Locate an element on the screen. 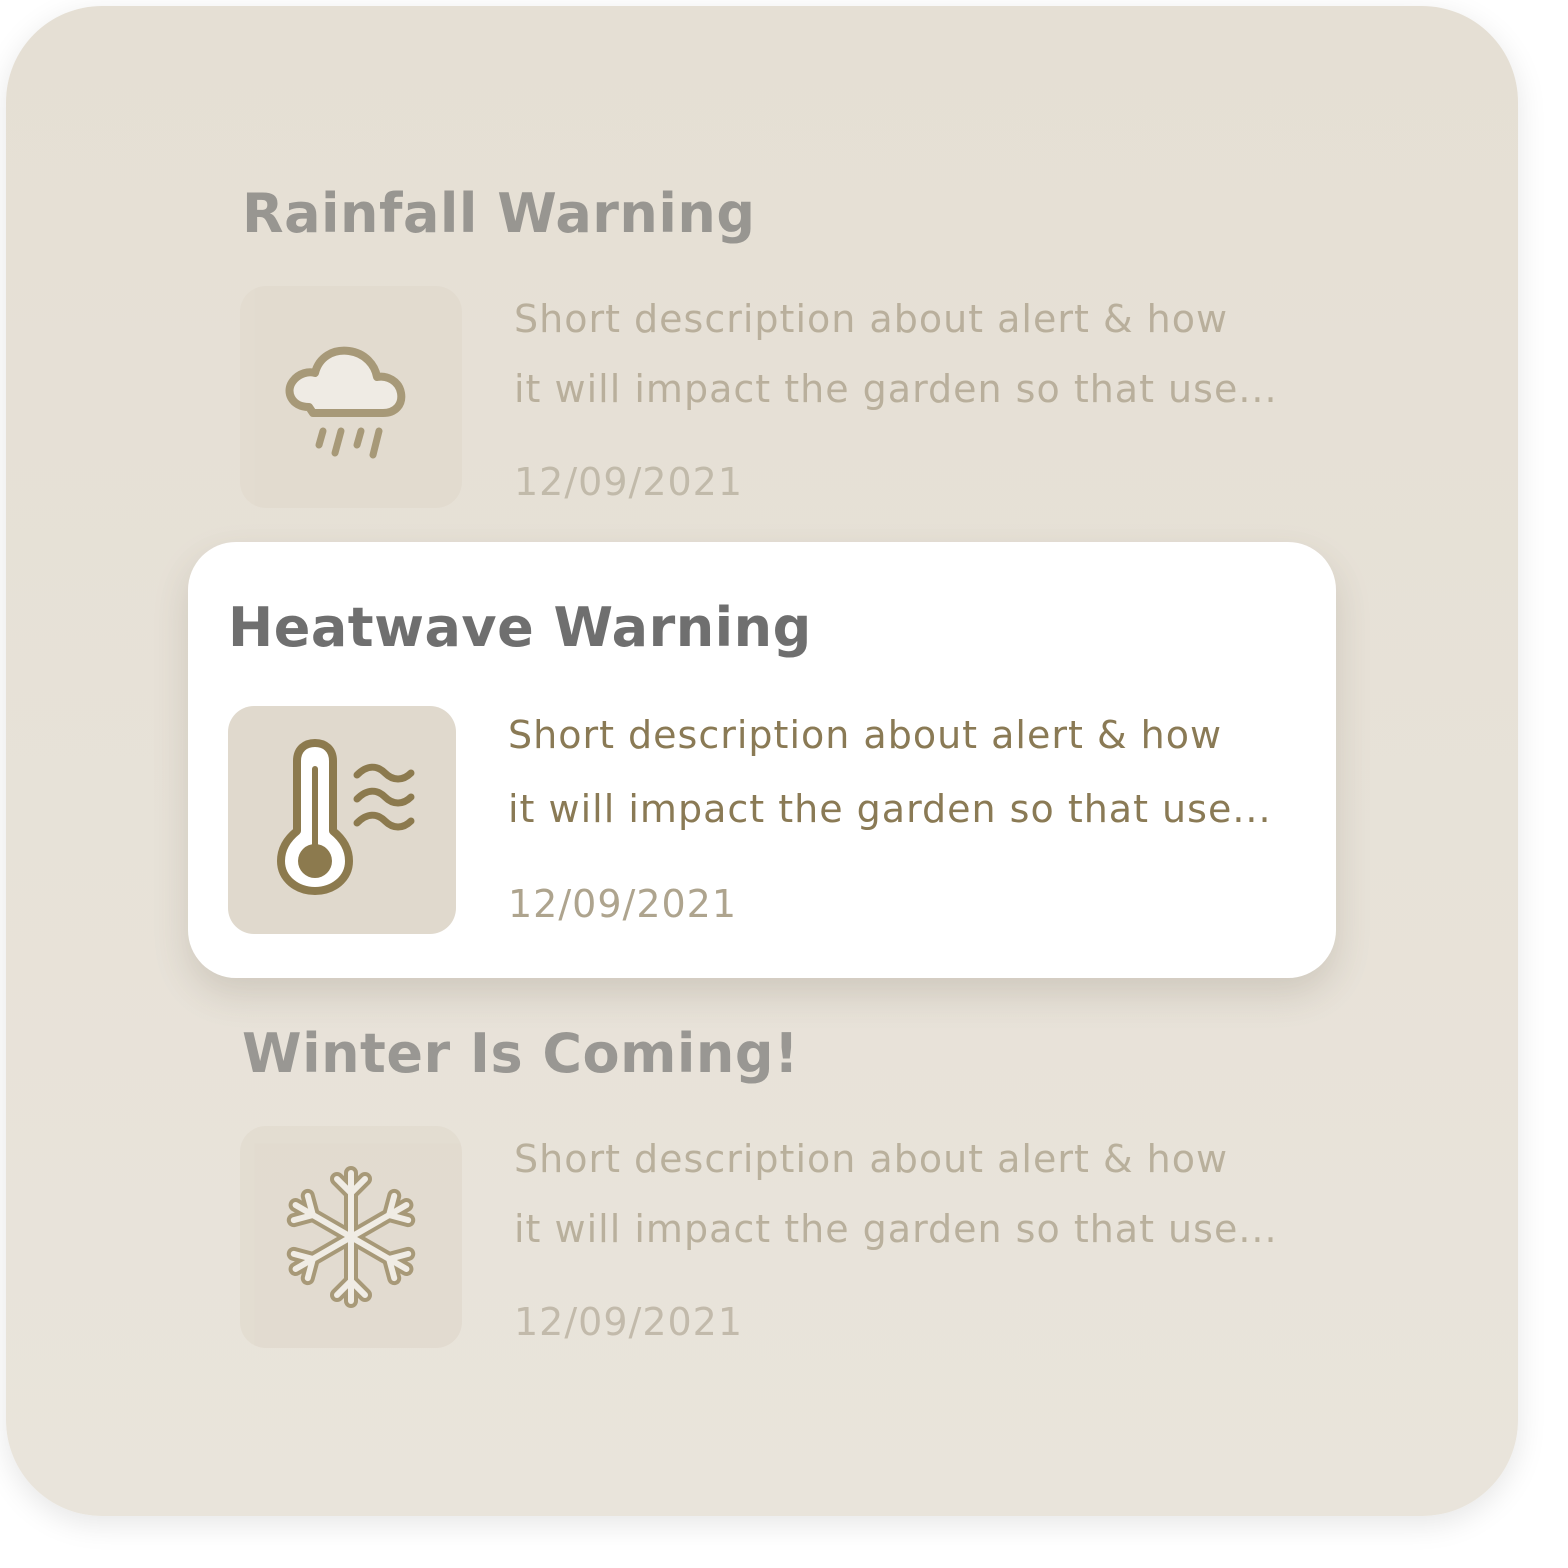 This screenshot has width=1568, height=1568. cloud-rain-icon is located at coordinates (345, 402).